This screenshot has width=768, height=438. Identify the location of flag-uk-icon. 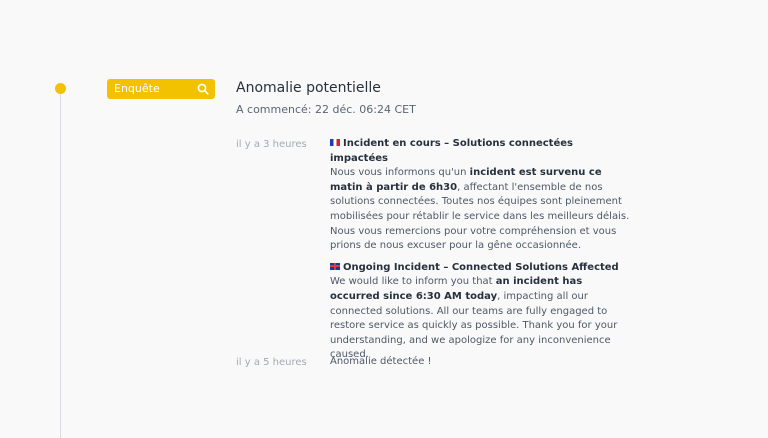
(335, 266).